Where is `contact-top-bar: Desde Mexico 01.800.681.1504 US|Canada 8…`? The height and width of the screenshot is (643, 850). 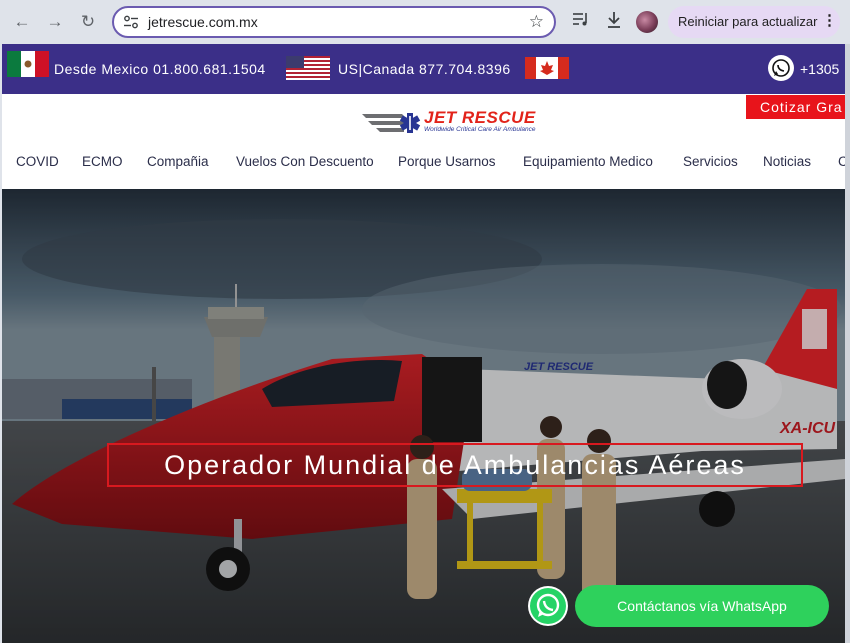
contact-top-bar: Desde Mexico 01.800.681.1504 US|Canada 8… is located at coordinates (423, 69).